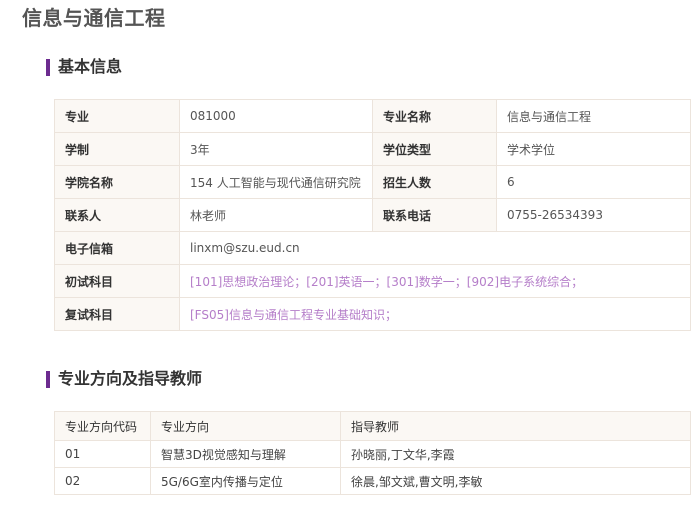 The image size is (698, 514). Describe the element at coordinates (117, 314) in the screenshot. I see `retest-subjects-label: 复试科目` at that location.